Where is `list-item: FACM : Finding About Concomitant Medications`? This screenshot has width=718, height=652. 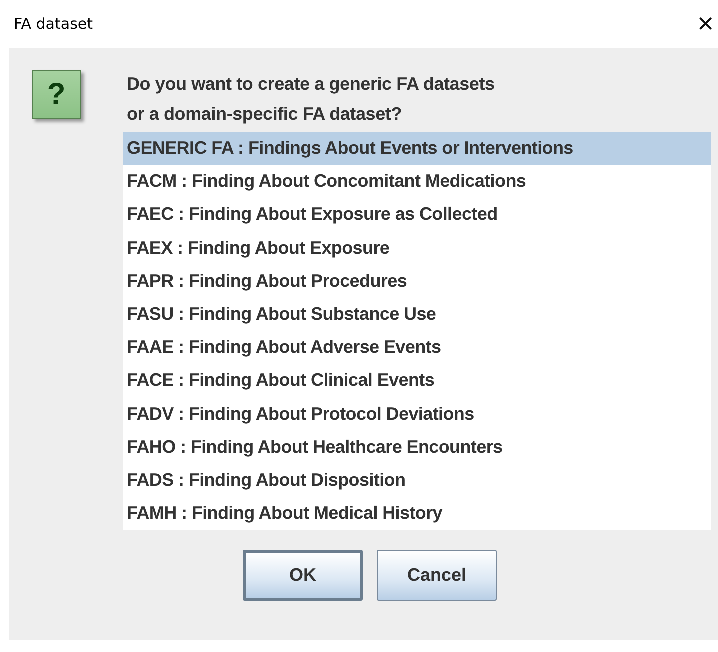
list-item: FACM : Finding About Concomitant Medications is located at coordinates (417, 181).